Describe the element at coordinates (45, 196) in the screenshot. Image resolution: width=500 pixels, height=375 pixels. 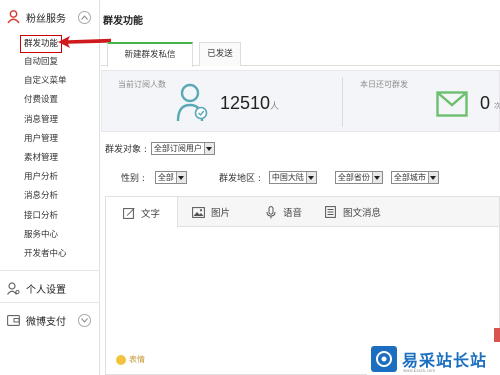
I see `sidebar-item-message-analytics: 消息分析` at that location.